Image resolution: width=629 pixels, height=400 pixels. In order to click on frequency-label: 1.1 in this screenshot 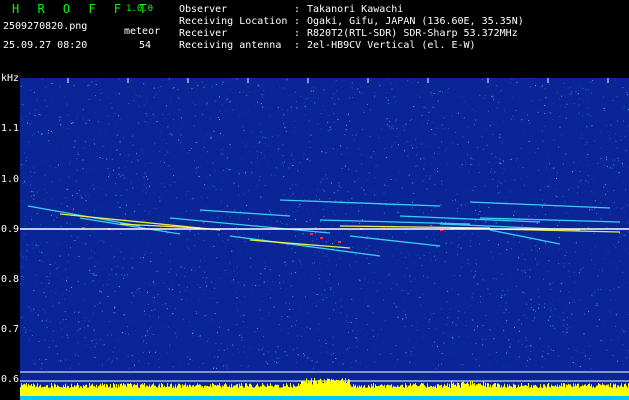, I will do `click(10, 128)`.